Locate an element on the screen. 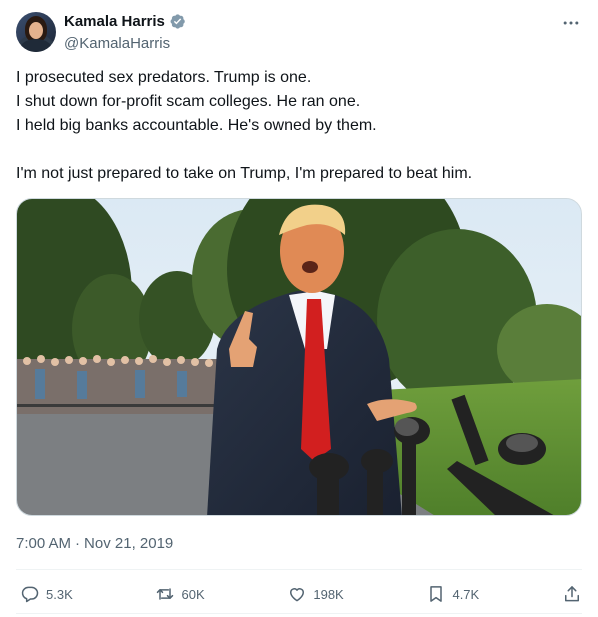 The image size is (598, 617). author-name-row: Kamala Harris is located at coordinates (125, 21).